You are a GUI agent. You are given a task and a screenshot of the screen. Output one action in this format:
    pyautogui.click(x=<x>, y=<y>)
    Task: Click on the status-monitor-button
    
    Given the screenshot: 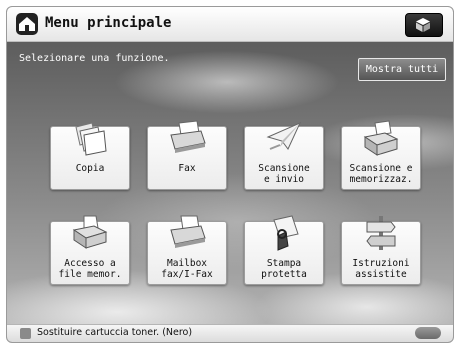 What is the action you would take?
    pyautogui.click(x=424, y=25)
    